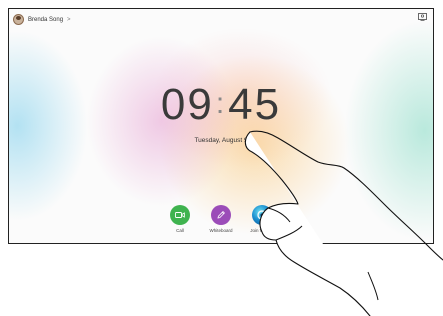 This screenshot has width=443, height=316. Describe the element at coordinates (180, 230) in the screenshot. I see `call-label: Call` at that location.